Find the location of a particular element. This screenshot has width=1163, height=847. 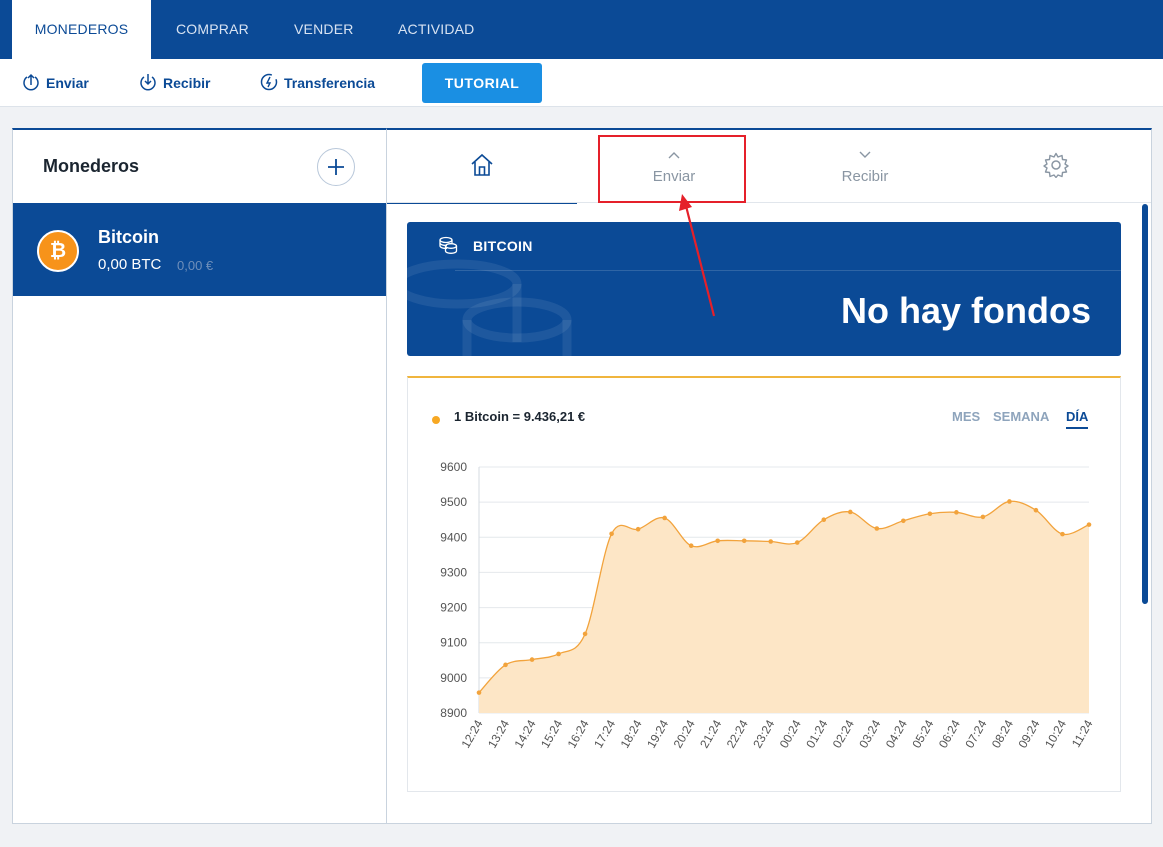

wallet-item-bitcoin: ₿ Bitcoin 0,00 BTC 0,00 € is located at coordinates (199, 249).